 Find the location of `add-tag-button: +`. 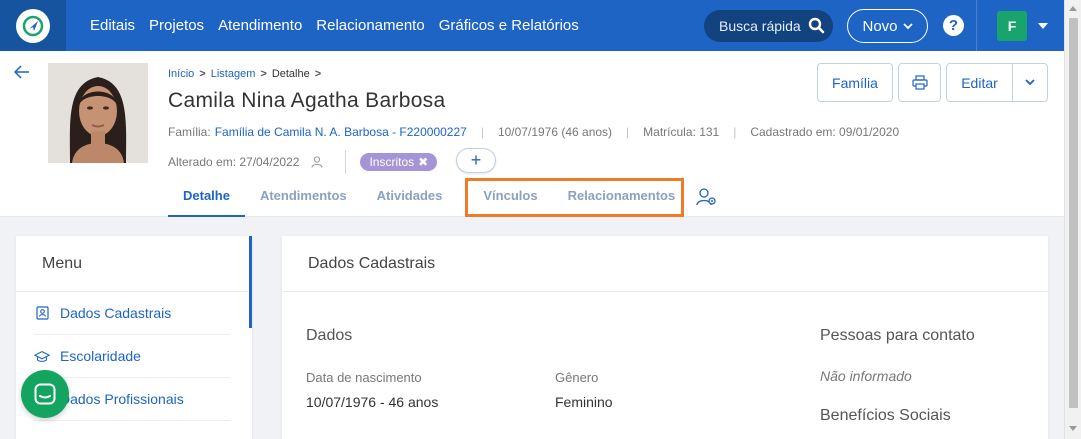

add-tag-button: + is located at coordinates (476, 160).